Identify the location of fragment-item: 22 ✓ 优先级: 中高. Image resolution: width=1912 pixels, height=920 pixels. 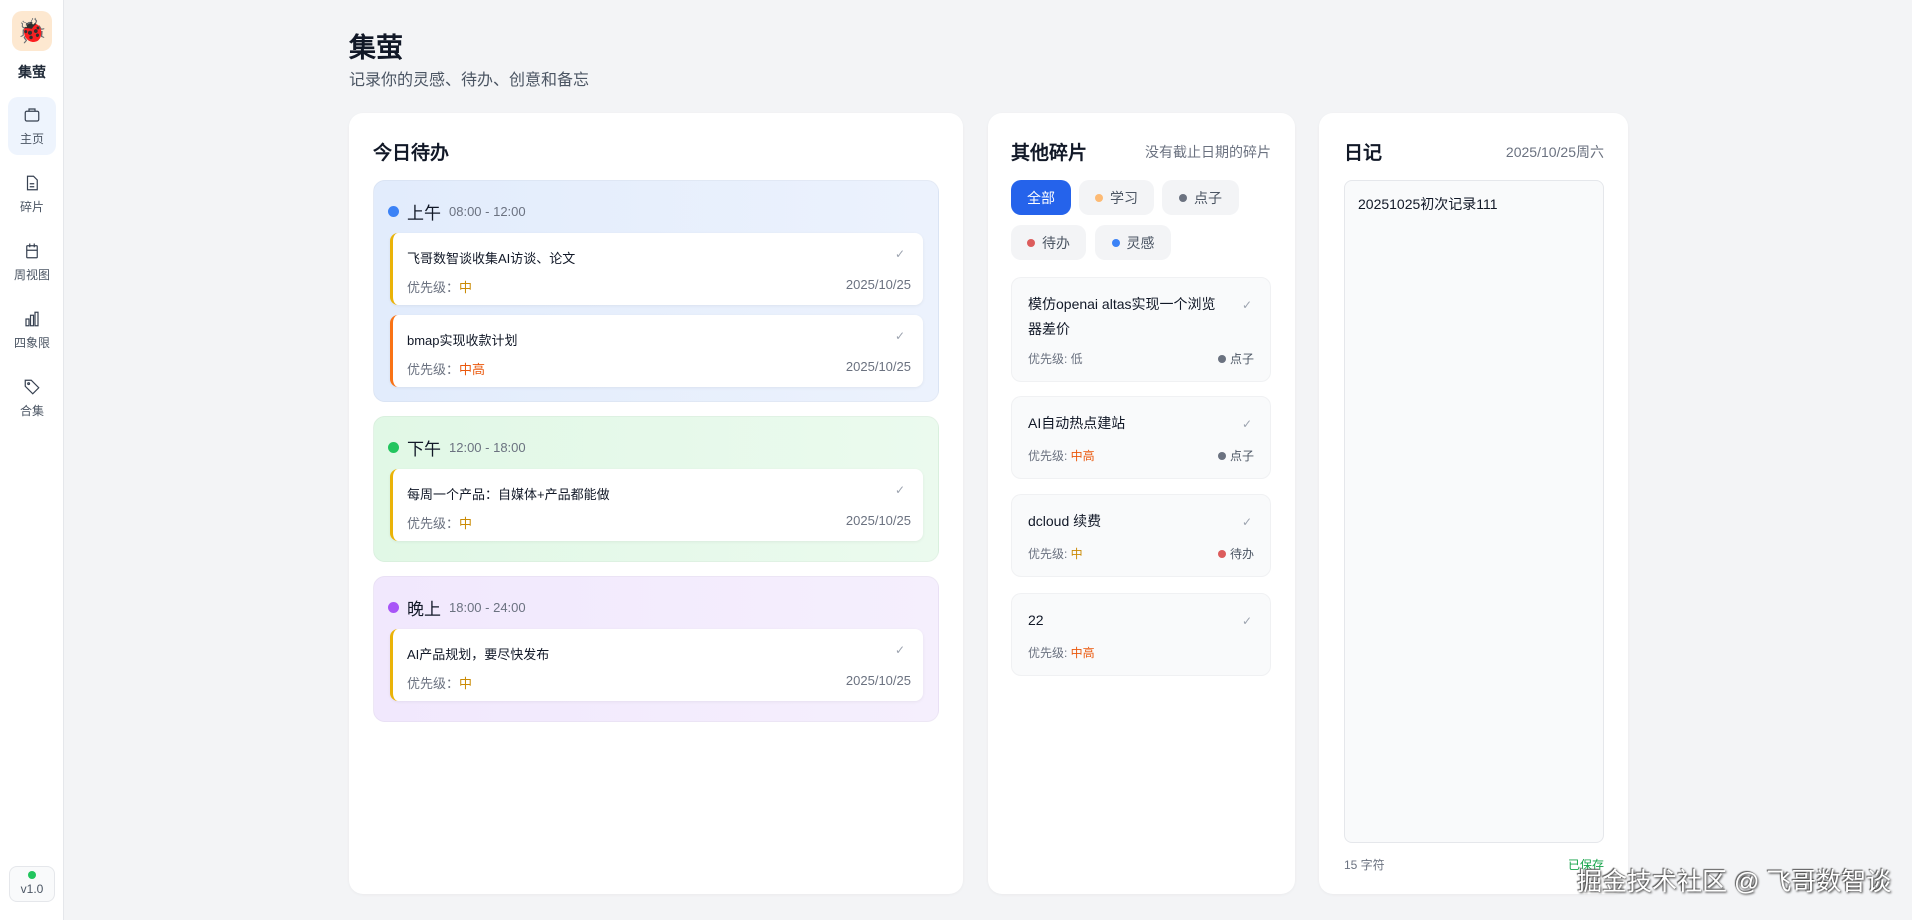
(1141, 634).